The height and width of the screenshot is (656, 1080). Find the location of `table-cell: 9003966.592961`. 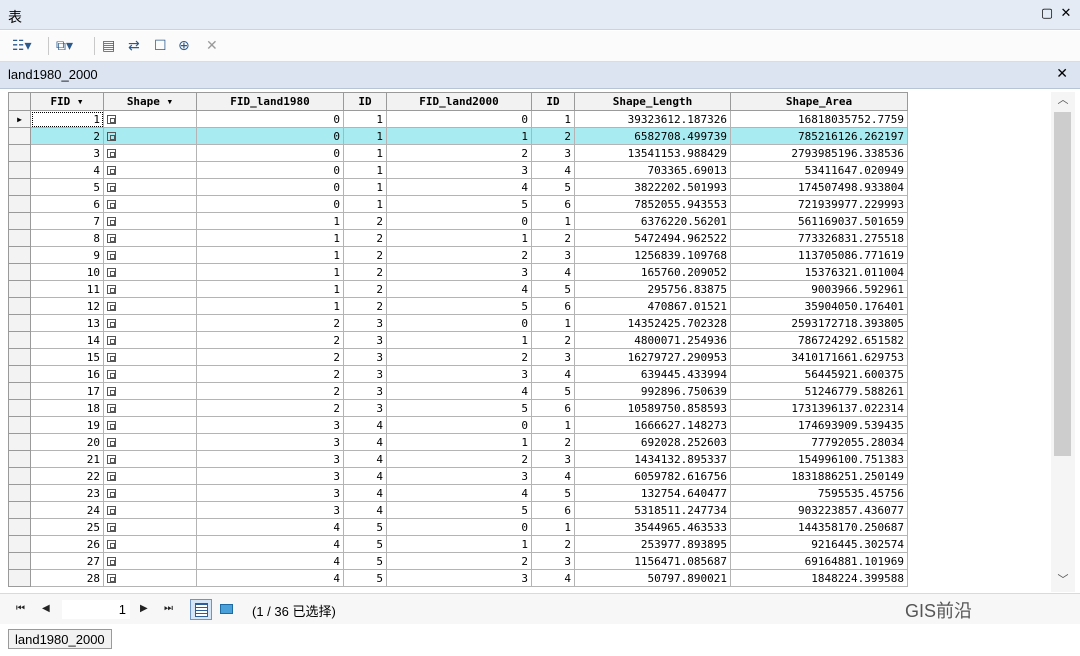

table-cell: 9003966.592961 is located at coordinates (819, 289).